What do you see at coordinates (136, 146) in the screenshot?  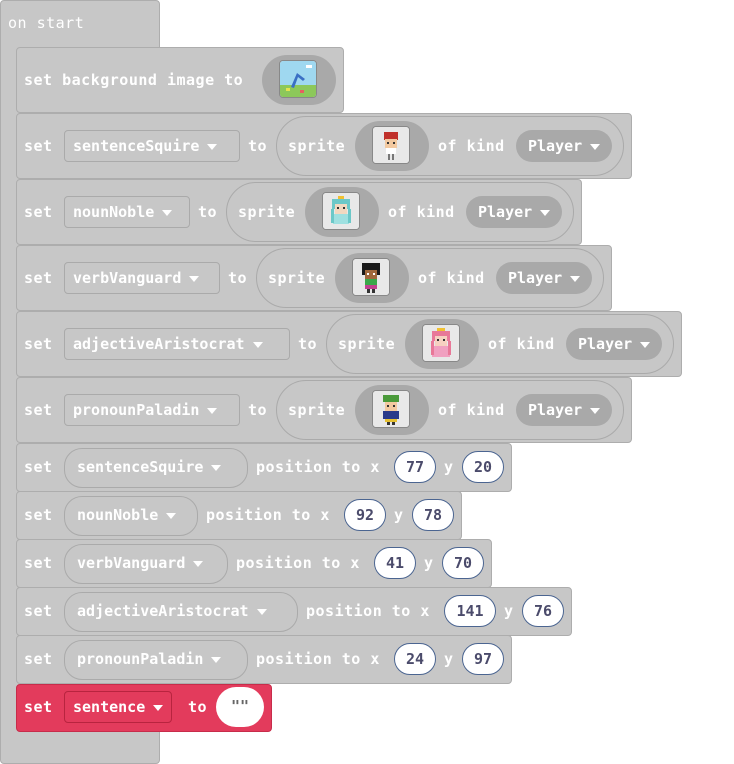 I see `variable-name: sentenceSquire` at bounding box center [136, 146].